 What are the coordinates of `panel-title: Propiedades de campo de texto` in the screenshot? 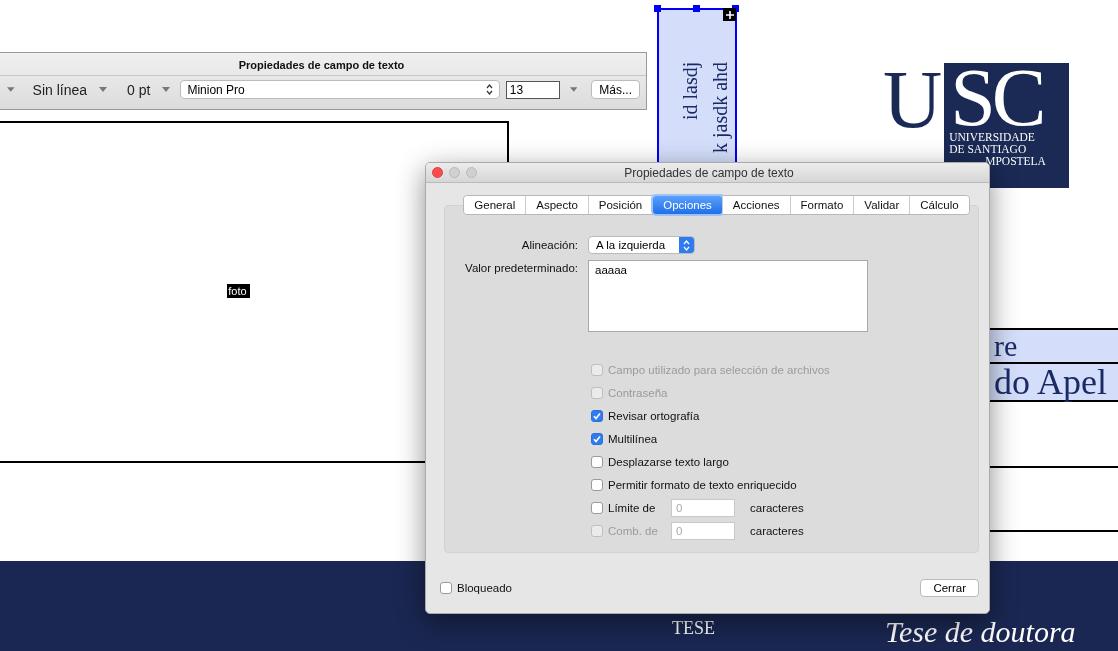 It's located at (323, 64).